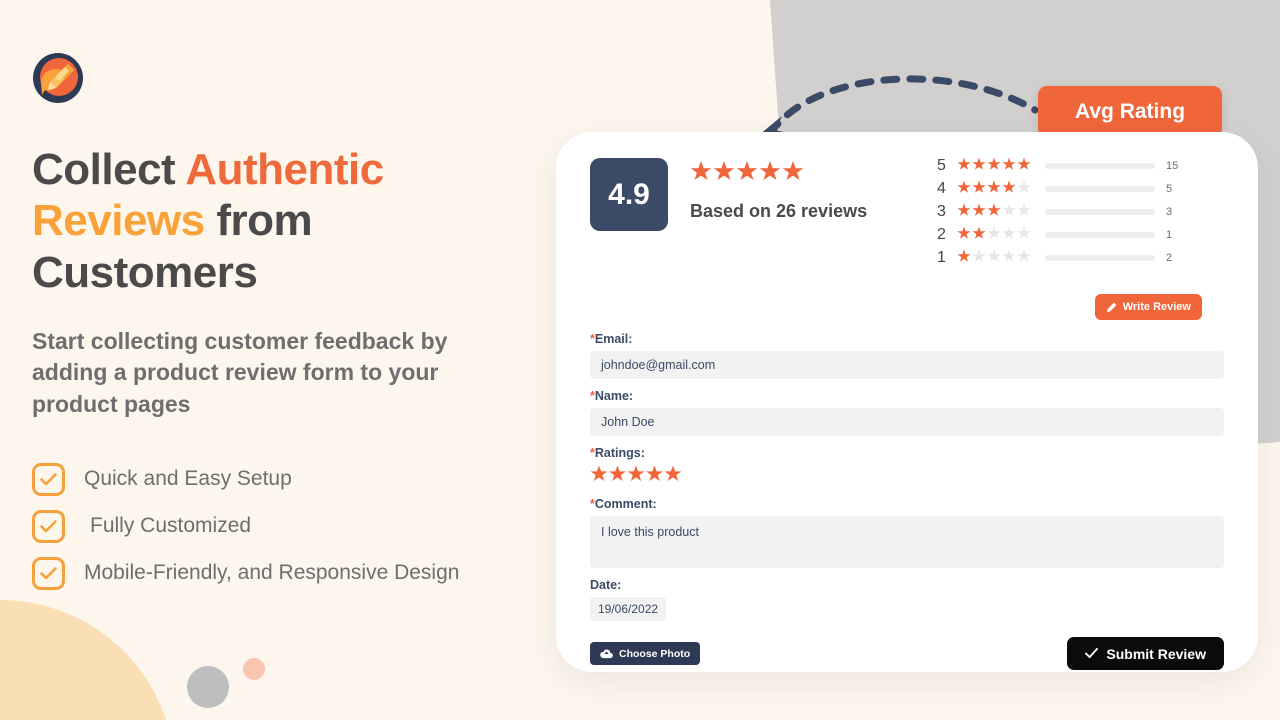 This screenshot has height=720, width=1280. What do you see at coordinates (258, 221) in the screenshot?
I see `headline-part-4: from` at bounding box center [258, 221].